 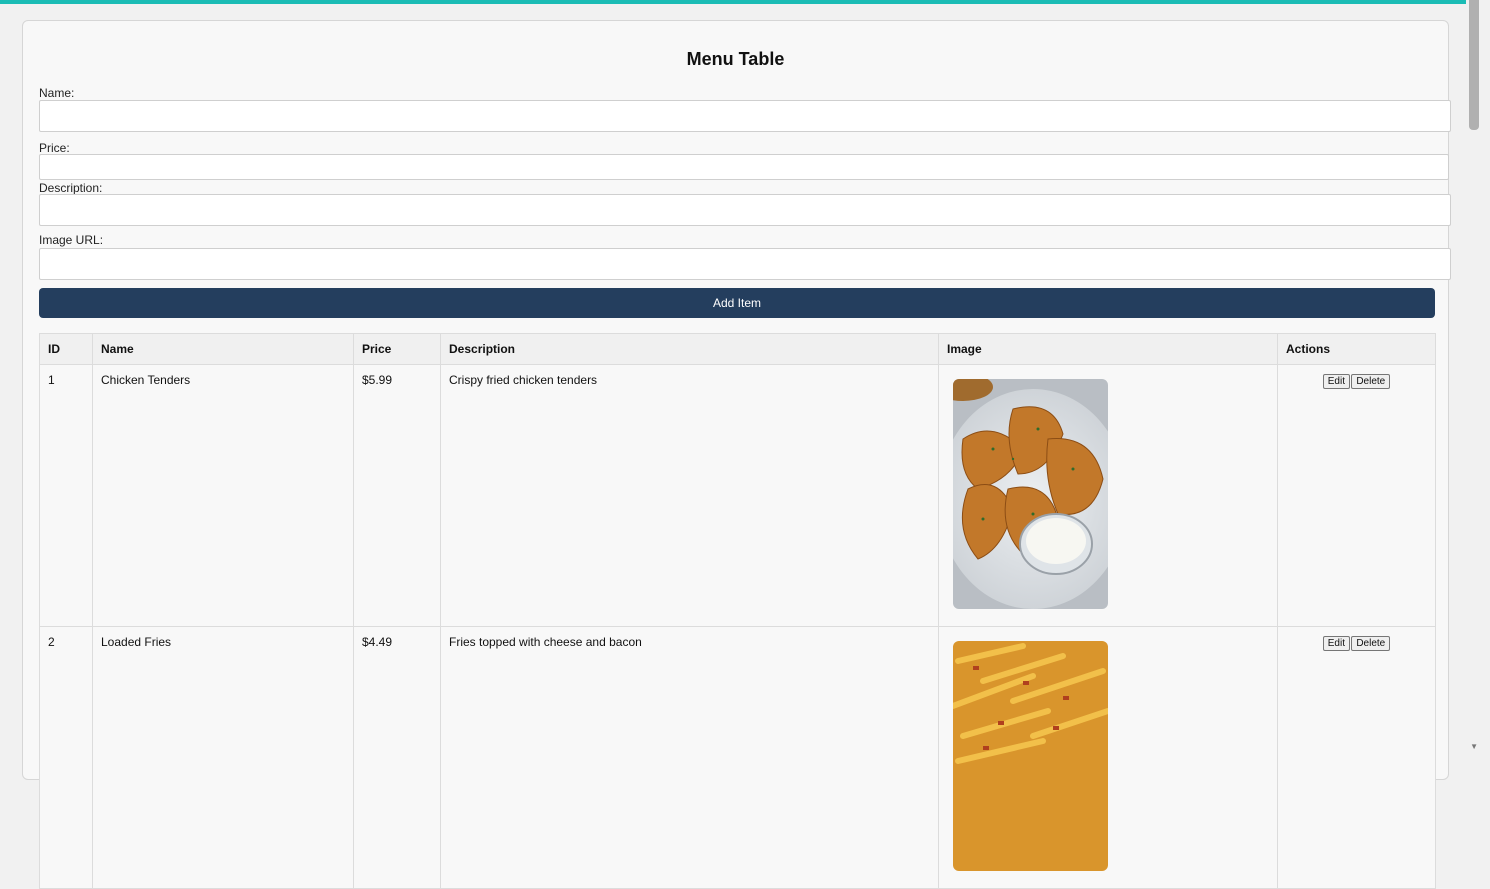 I want to click on cell-name: Chicken Tenders, so click(x=223, y=495).